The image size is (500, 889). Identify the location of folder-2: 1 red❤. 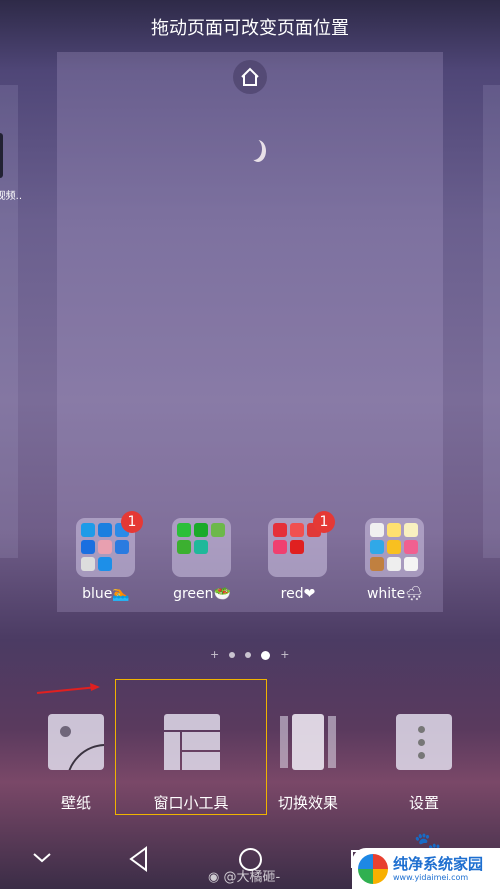
(301, 556).